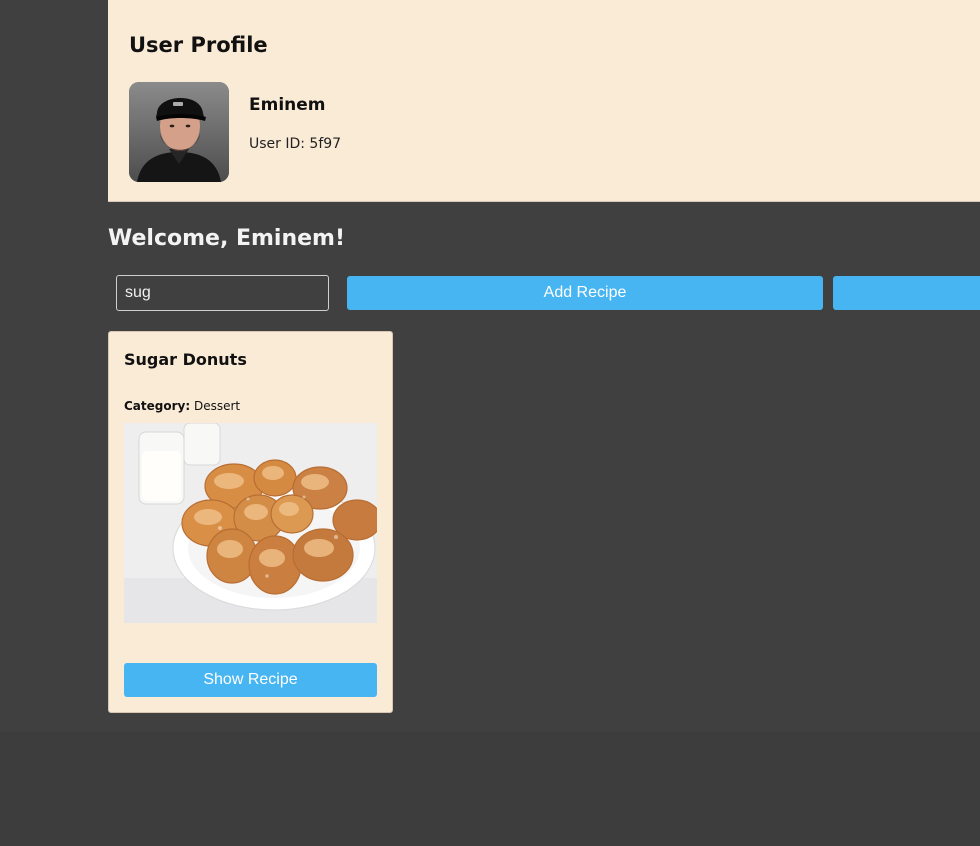 The width and height of the screenshot is (980, 846). Describe the element at coordinates (295, 144) in the screenshot. I see `user-id-label: User ID: 5f97` at that location.